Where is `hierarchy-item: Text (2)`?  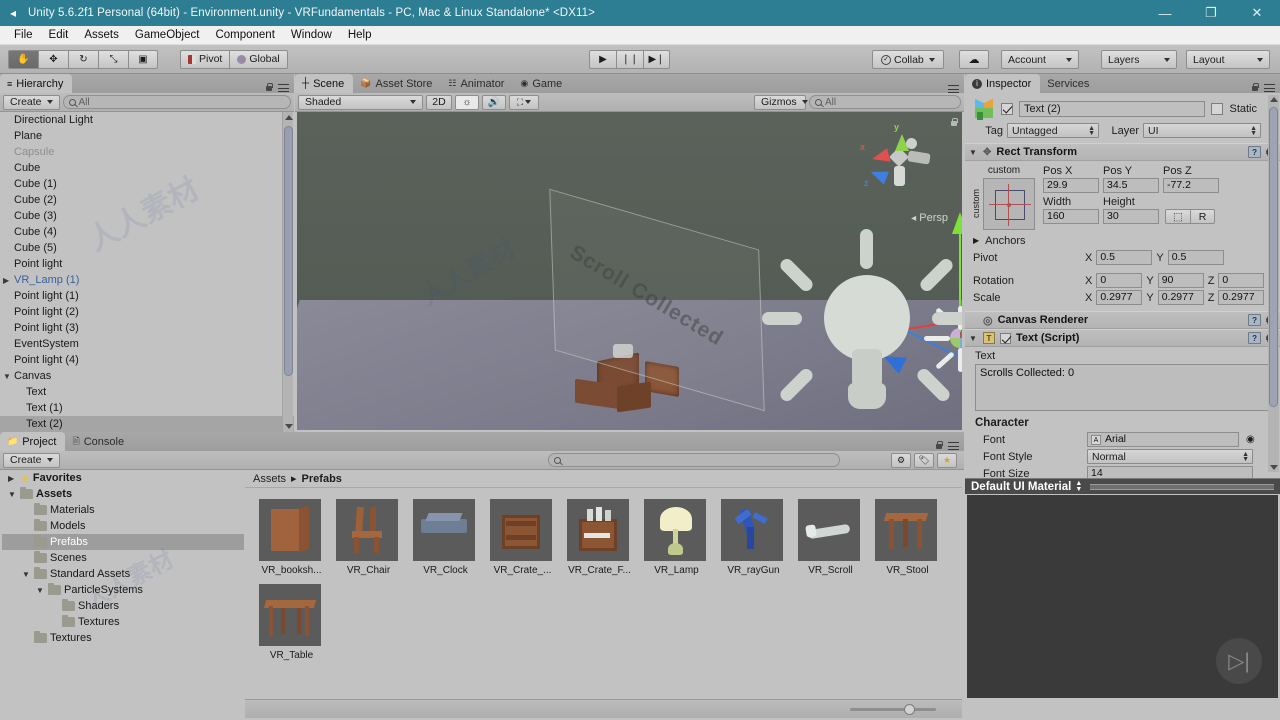 hierarchy-item: Text (2) is located at coordinates (147, 424).